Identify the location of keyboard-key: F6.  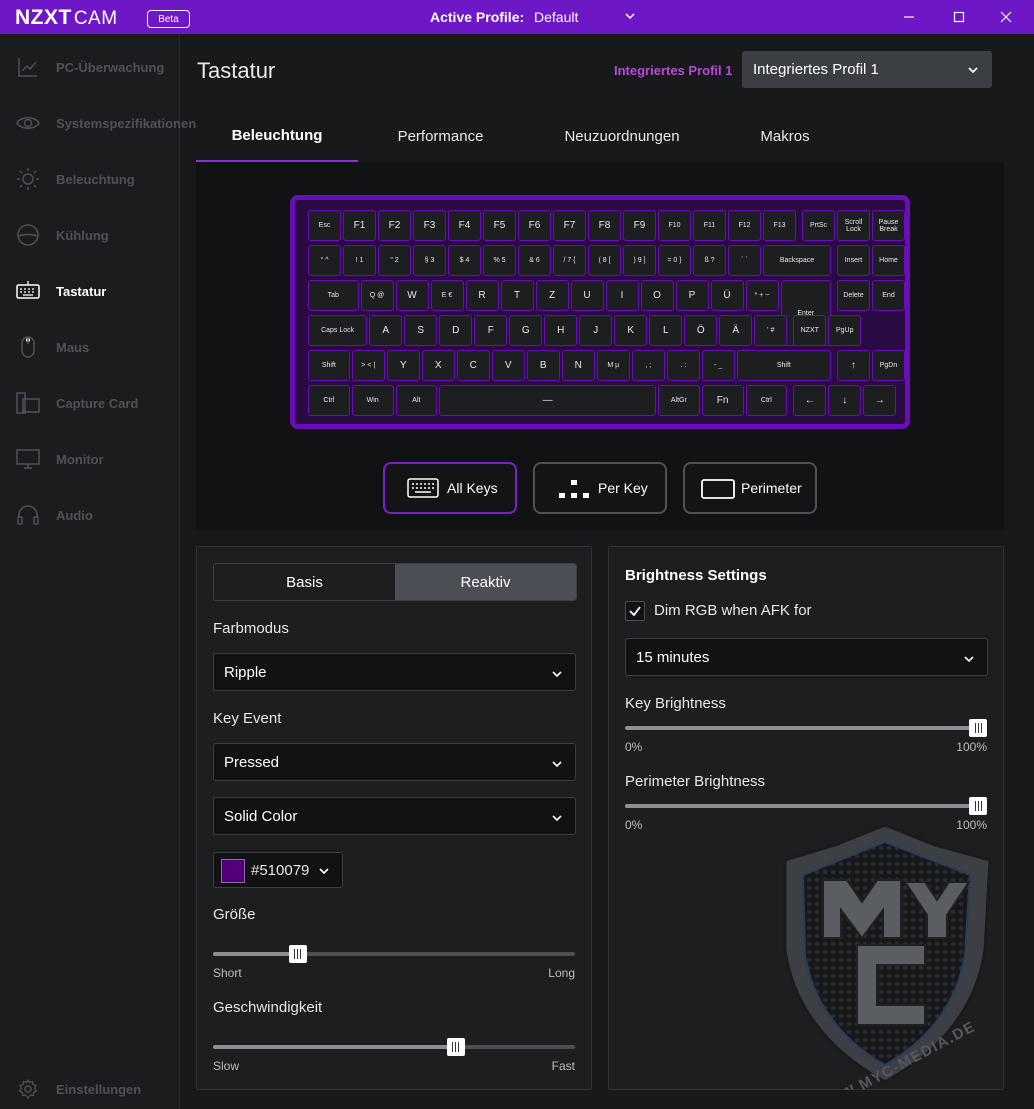
(534, 225).